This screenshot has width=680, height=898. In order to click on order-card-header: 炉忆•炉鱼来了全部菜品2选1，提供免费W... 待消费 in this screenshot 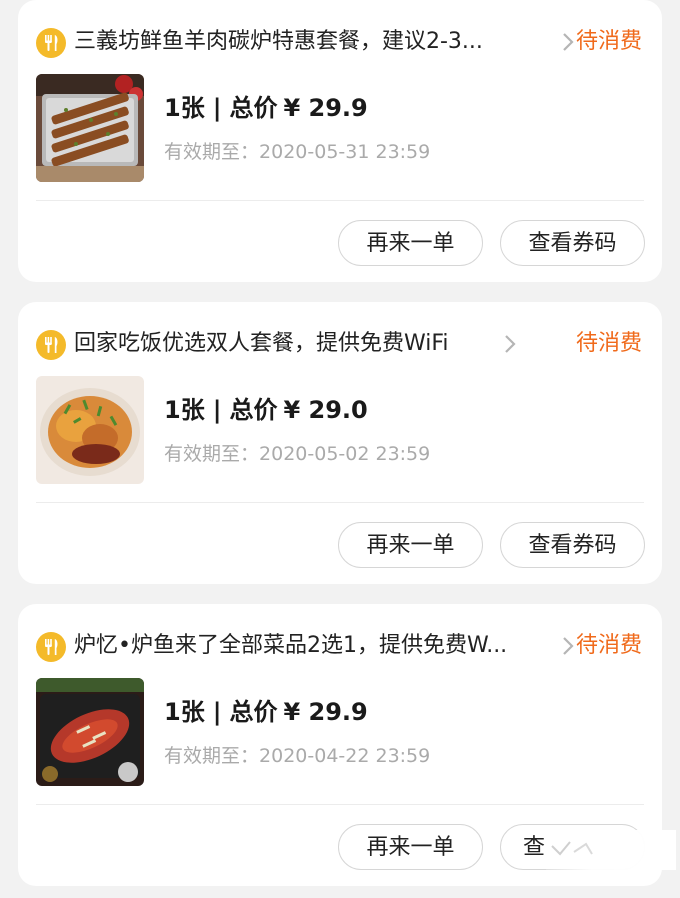, I will do `click(340, 646)`.